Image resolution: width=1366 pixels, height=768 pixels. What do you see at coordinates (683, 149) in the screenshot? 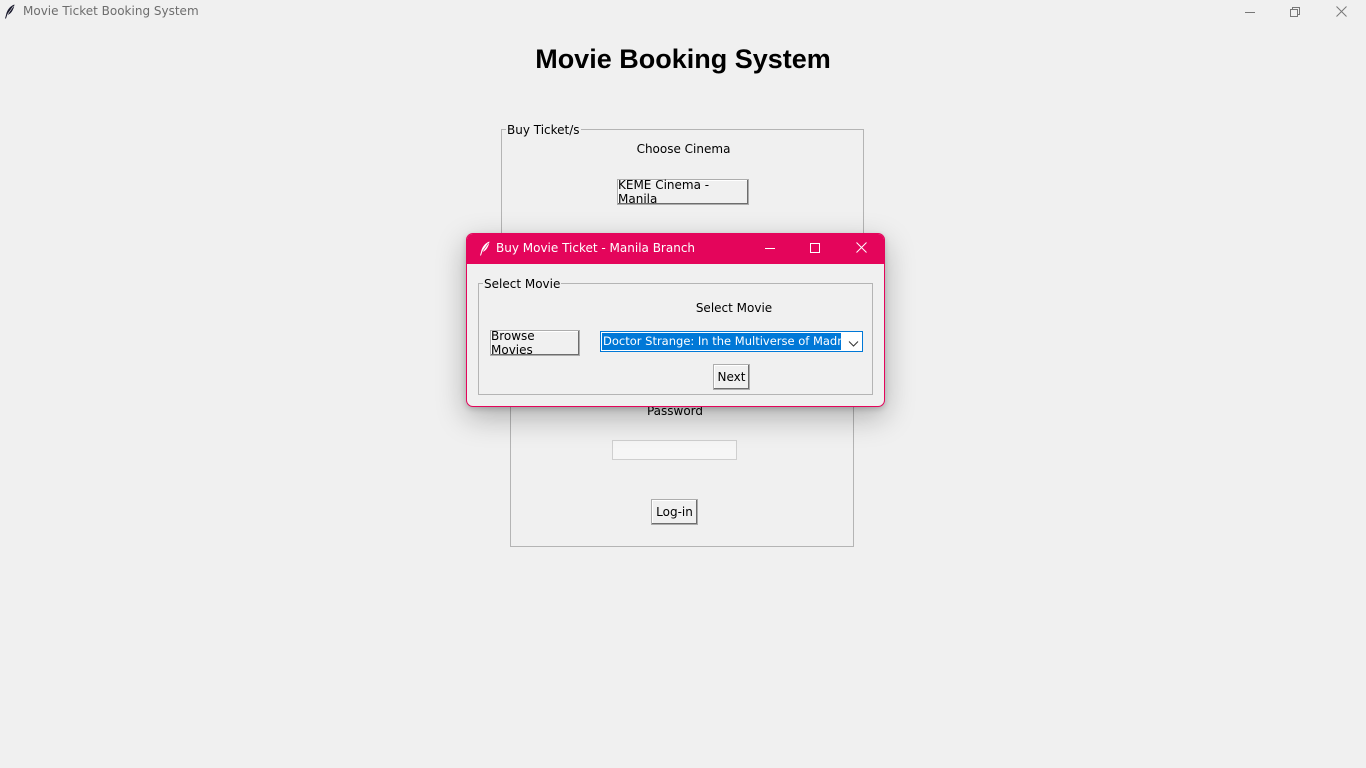
I see `choose-cinema-label: Choose Cinema` at bounding box center [683, 149].